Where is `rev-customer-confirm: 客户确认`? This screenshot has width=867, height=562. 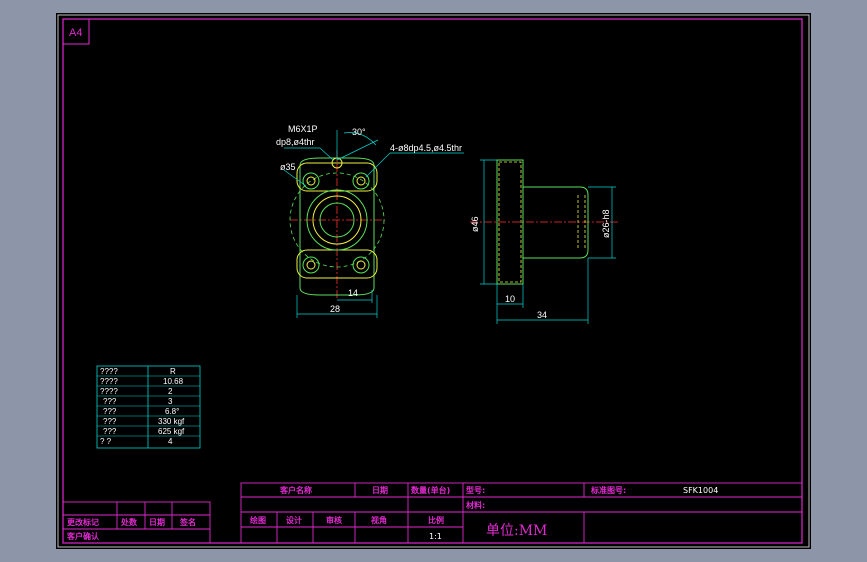 rev-customer-confirm: 客户确认 is located at coordinates (83, 536).